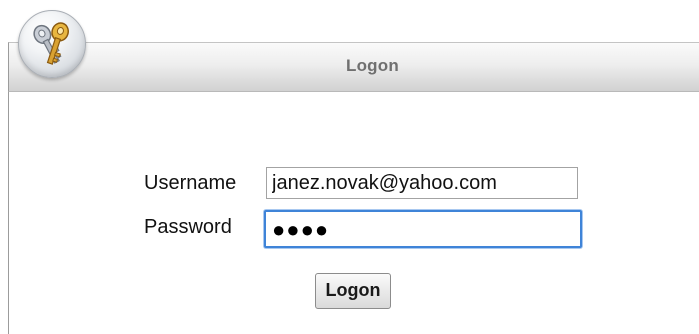 The image size is (699, 334). Describe the element at coordinates (188, 227) in the screenshot. I see `password-label: Password` at that location.